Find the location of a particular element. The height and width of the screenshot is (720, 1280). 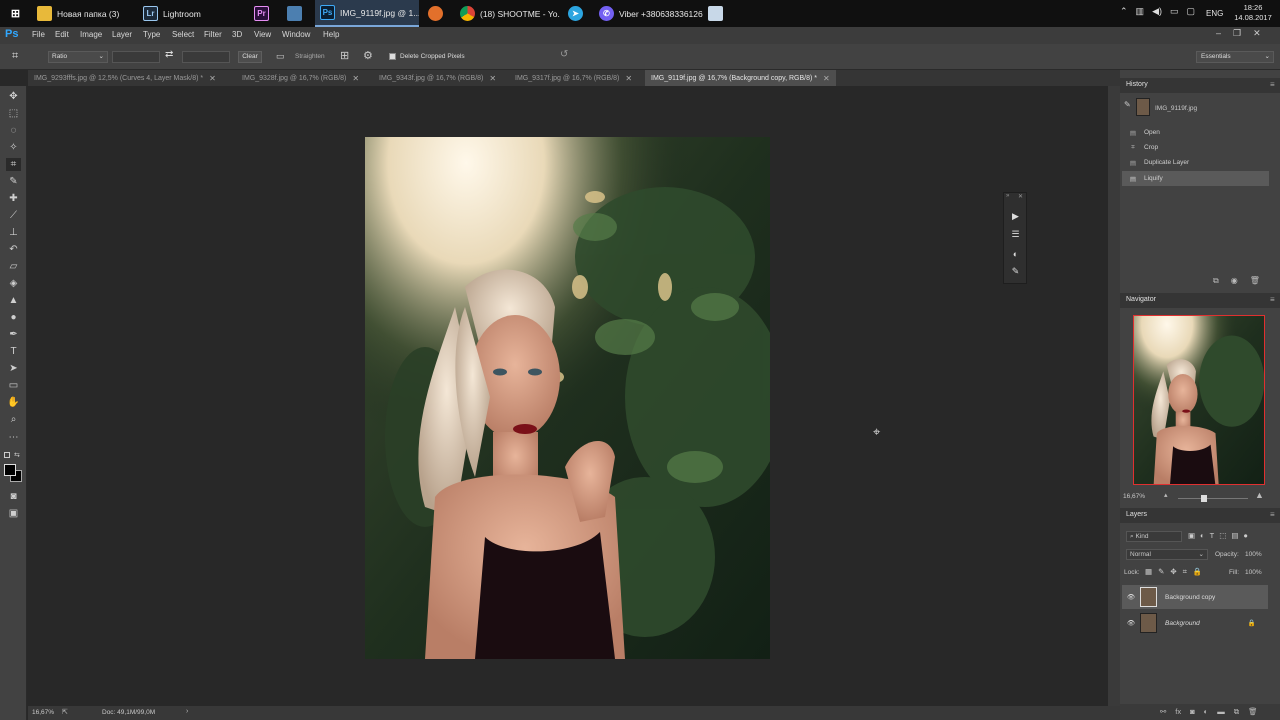

brush-tool-icon: ⟋ is located at coordinates (13, 215).